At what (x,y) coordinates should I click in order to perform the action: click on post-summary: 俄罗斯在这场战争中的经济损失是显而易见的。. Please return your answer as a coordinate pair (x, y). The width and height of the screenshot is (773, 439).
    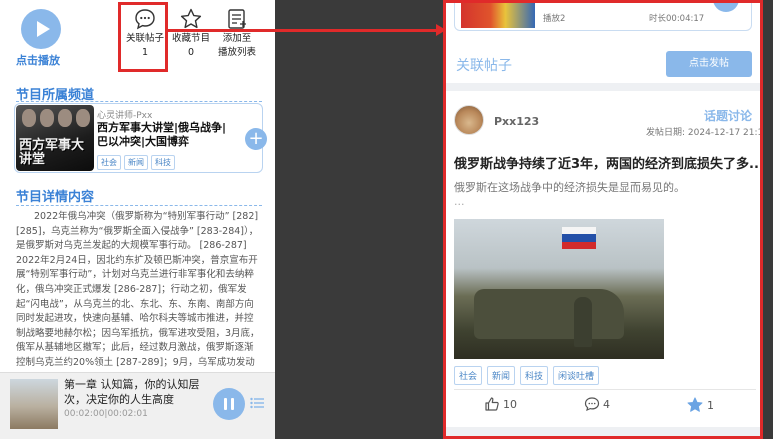
    Looking at the image, I should click on (569, 187).